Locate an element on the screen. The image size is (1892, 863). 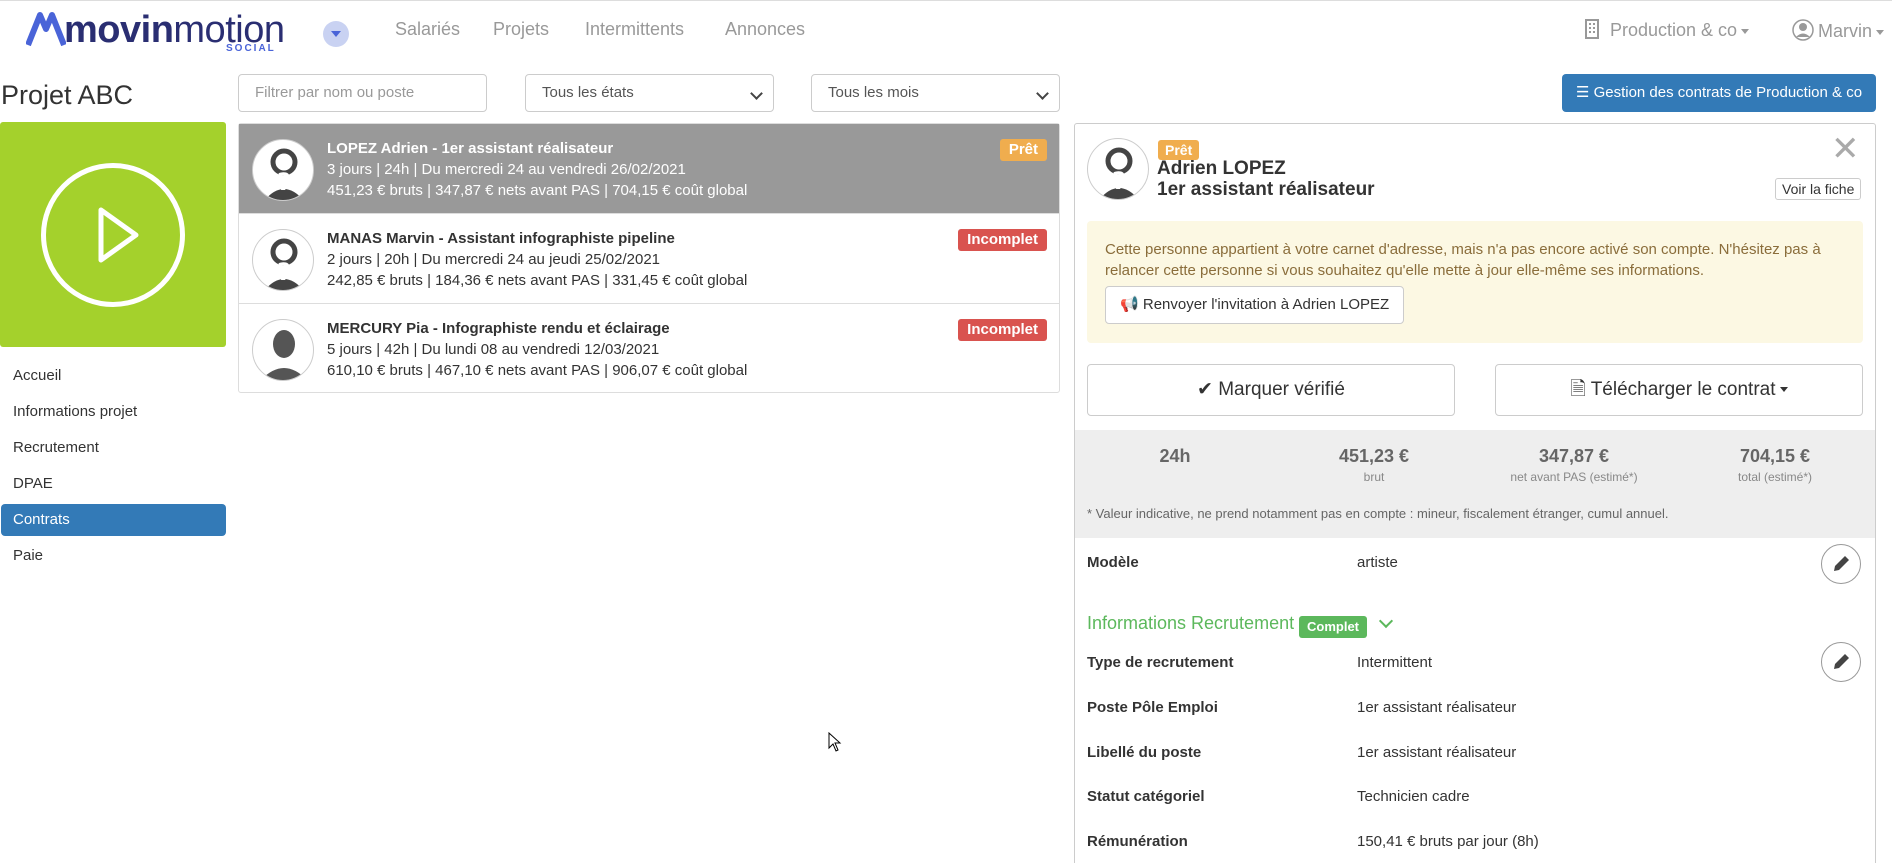
nav-annonces: Annonces is located at coordinates (765, 29).